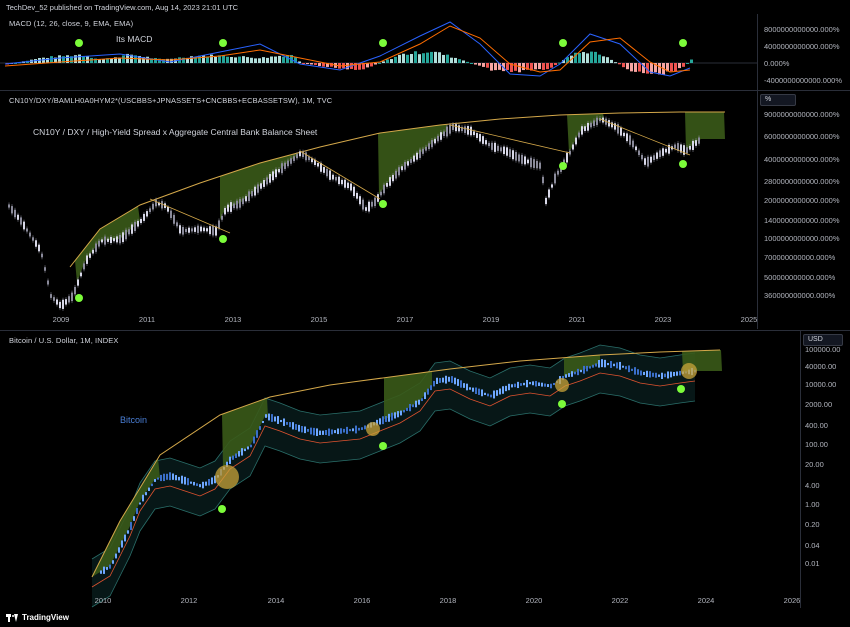 This screenshot has height=627, width=850. I want to click on liquidity-y-label: 4000000000000.000%, so click(802, 159).